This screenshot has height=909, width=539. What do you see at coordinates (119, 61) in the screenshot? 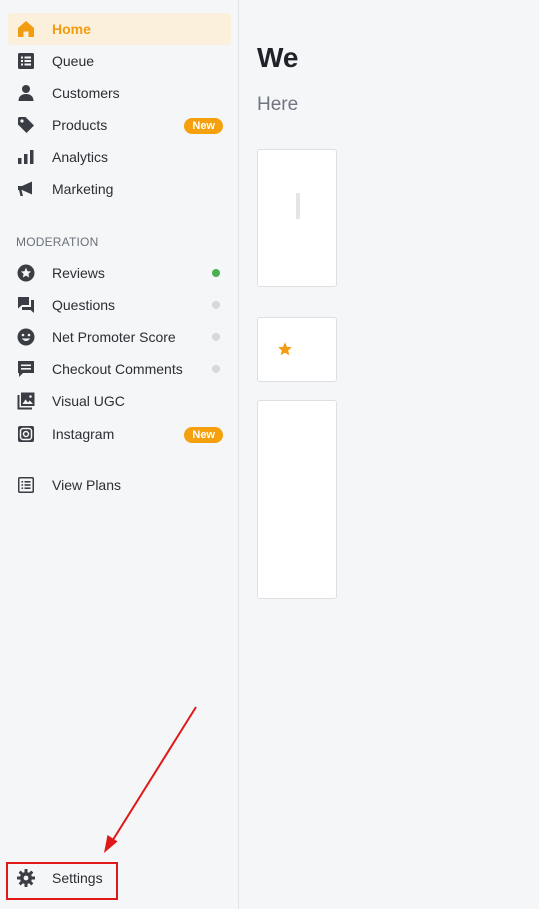
I see `sidebar-item-queue: Queue` at bounding box center [119, 61].